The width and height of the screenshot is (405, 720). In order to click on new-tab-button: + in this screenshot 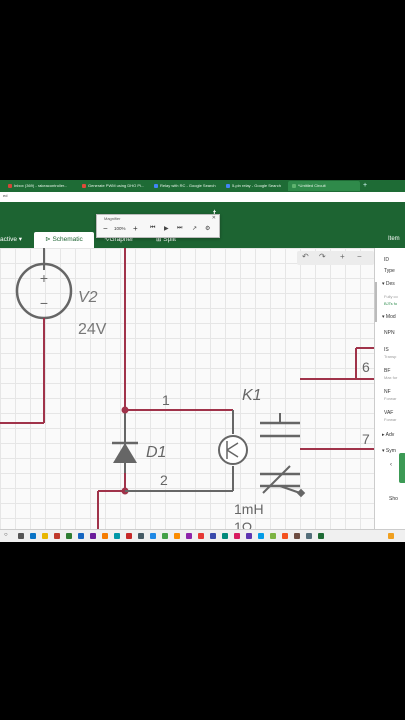, I will do `click(365, 186)`.